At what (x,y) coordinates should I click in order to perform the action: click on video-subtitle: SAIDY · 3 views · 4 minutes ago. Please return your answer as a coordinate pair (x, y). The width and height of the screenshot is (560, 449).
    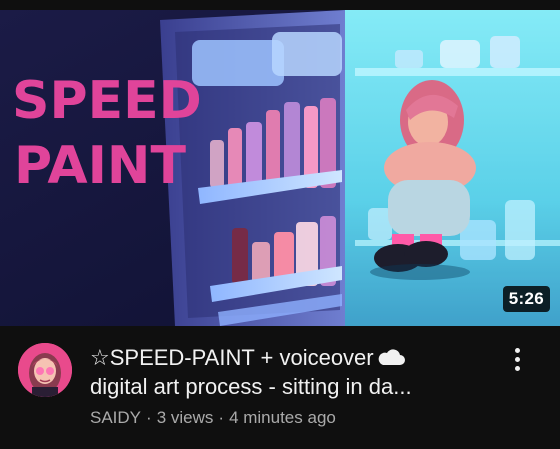
    Looking at the image, I should click on (290, 418).